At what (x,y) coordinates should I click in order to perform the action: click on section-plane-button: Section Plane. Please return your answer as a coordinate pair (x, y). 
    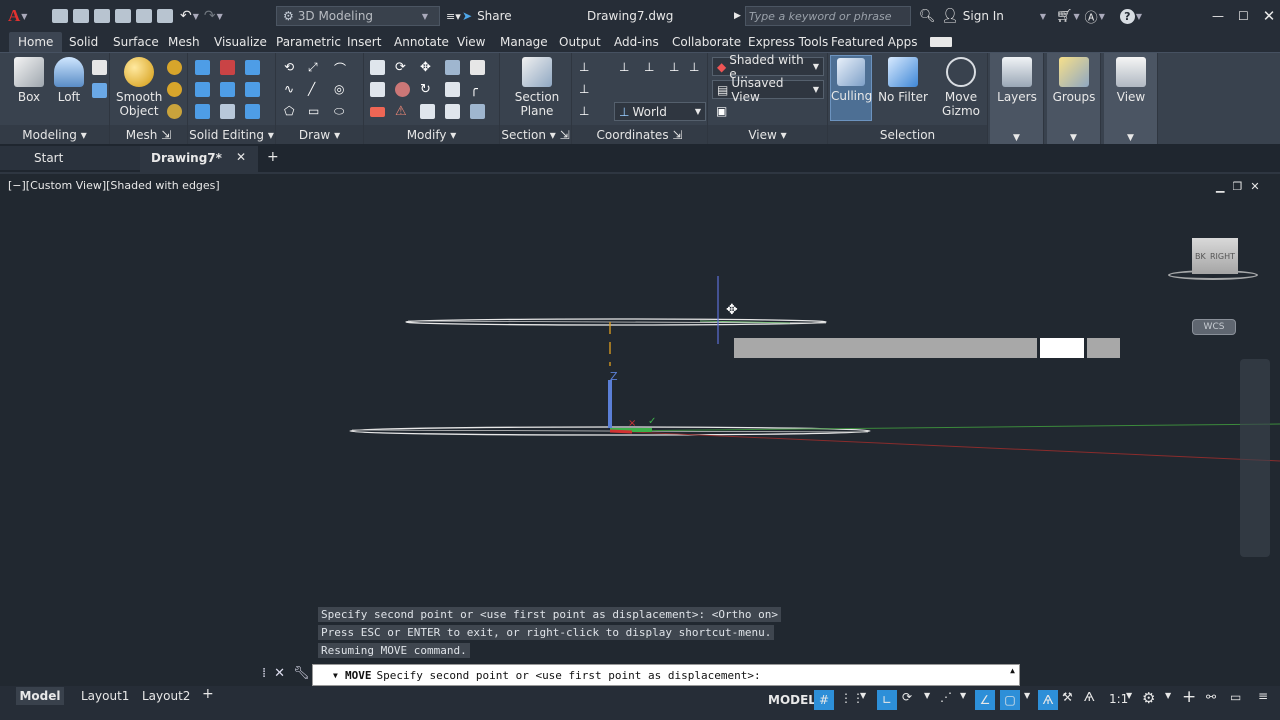
    Looking at the image, I should click on (537, 87).